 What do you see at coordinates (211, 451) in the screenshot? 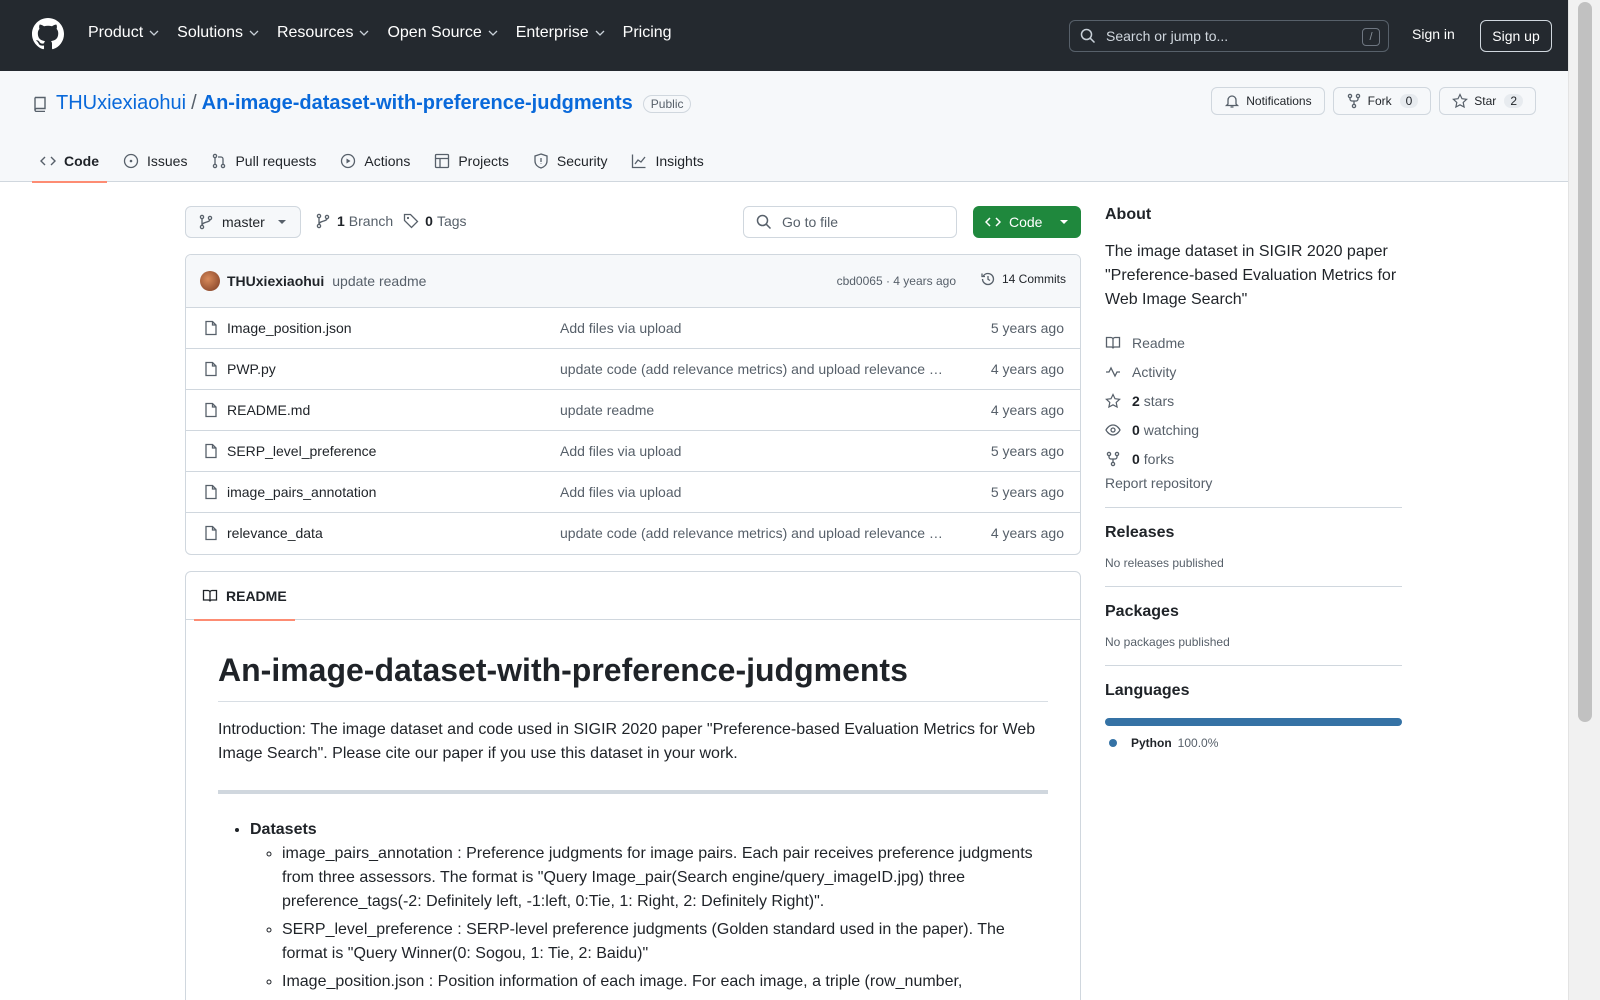
I see `file-icon` at bounding box center [211, 451].